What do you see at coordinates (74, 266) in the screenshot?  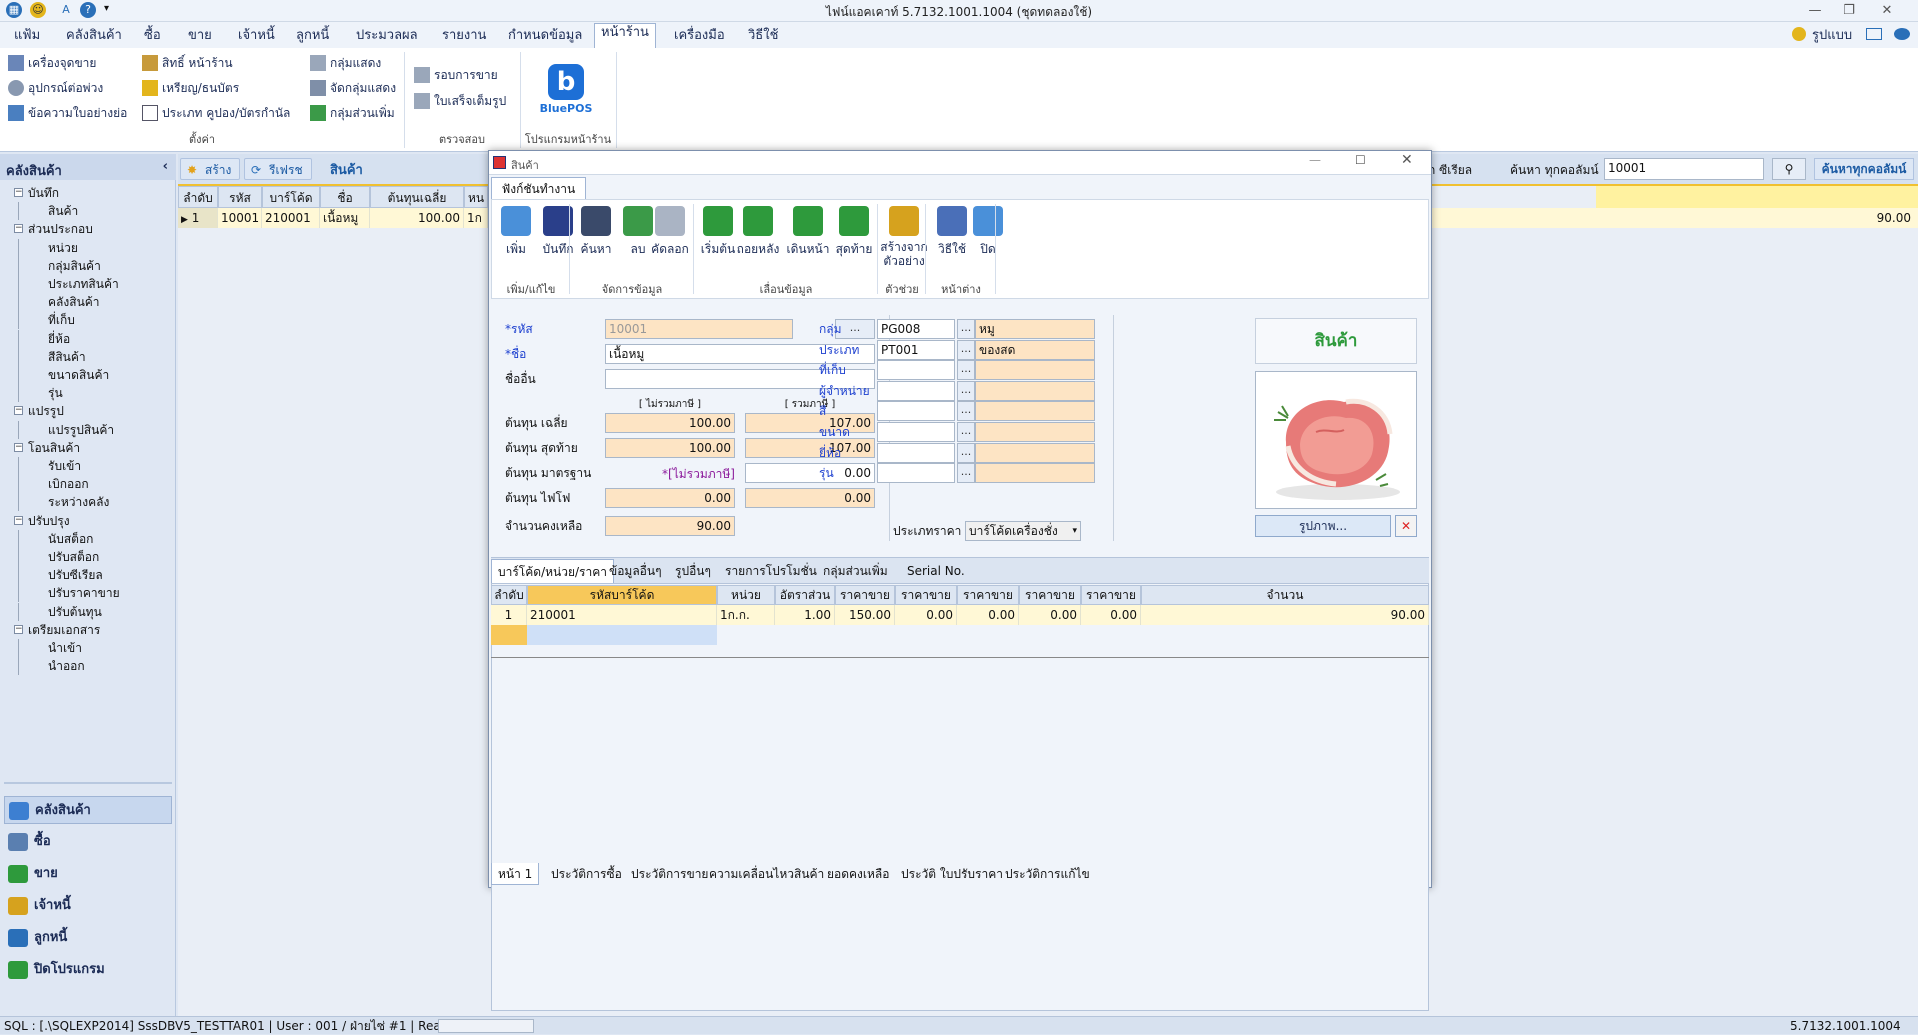 I see `tree-item-4: กลุ่มสินค้า` at bounding box center [74, 266].